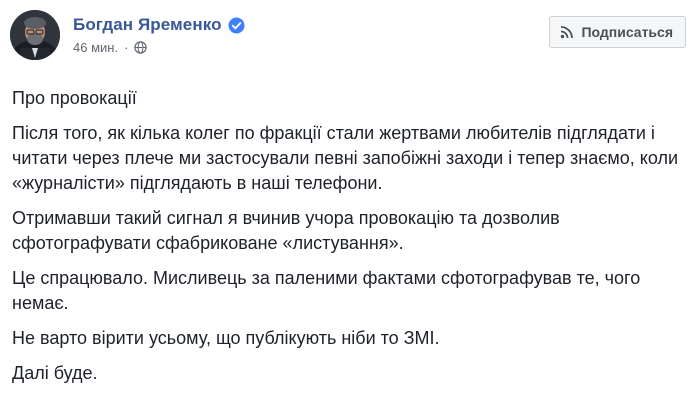 The height and width of the screenshot is (405, 700). I want to click on author-name-link: Богдан Яременко, so click(147, 25).